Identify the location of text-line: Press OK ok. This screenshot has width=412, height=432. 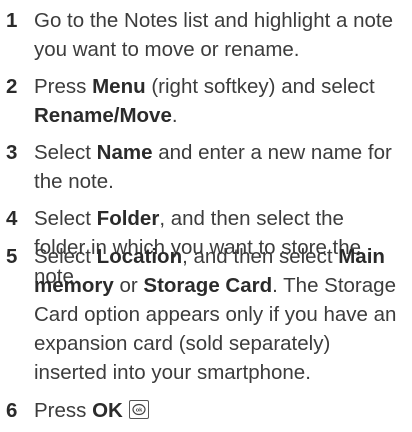
(220, 410).